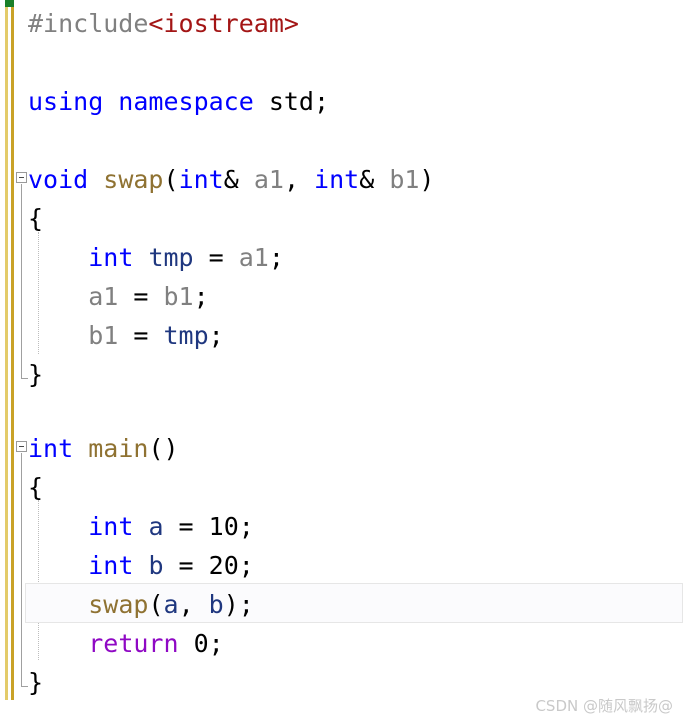 The image size is (683, 724). I want to click on code-token: 20, so click(223, 565).